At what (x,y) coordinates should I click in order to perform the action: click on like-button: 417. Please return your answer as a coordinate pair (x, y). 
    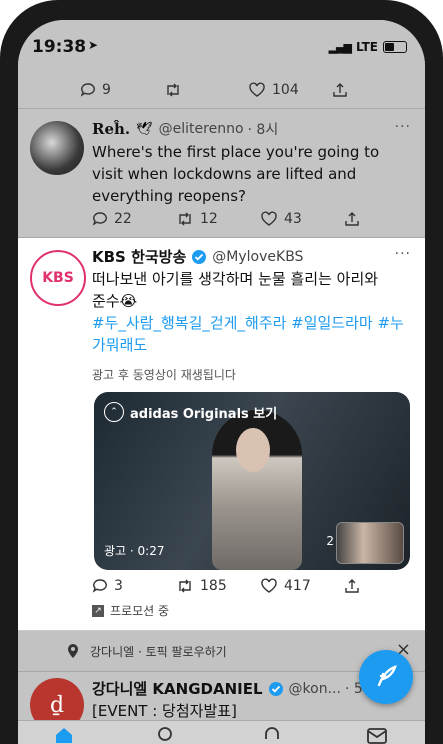
    Looking at the image, I should click on (302, 586).